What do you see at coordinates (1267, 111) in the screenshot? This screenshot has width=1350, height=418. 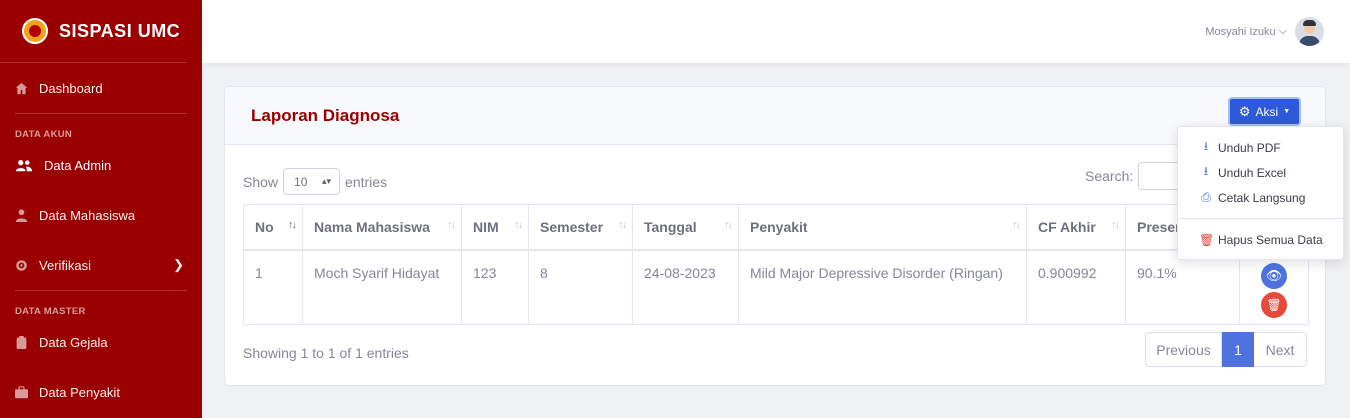 I see `aksi-label: Aksi` at bounding box center [1267, 111].